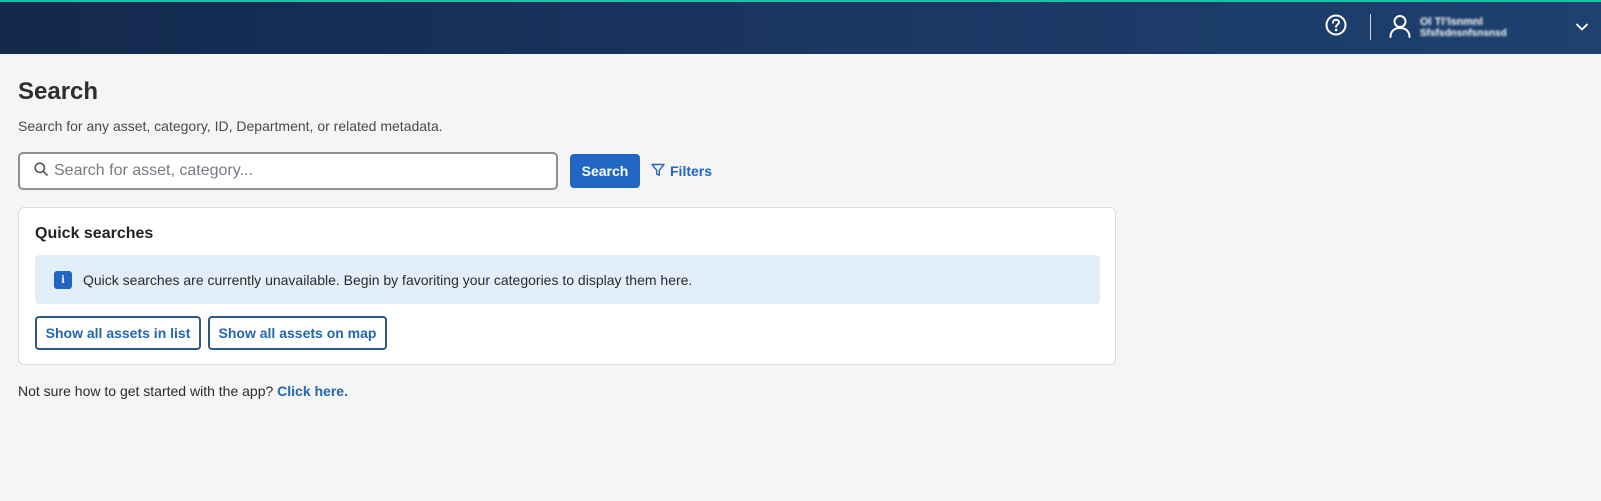  I want to click on help-circle-icon, so click(1336, 27).